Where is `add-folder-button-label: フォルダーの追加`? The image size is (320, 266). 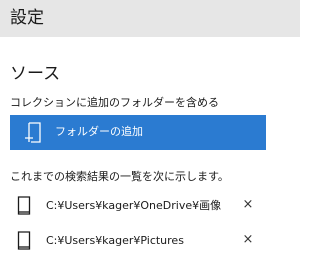 add-folder-button-label: フォルダーの追加 is located at coordinates (99, 132).